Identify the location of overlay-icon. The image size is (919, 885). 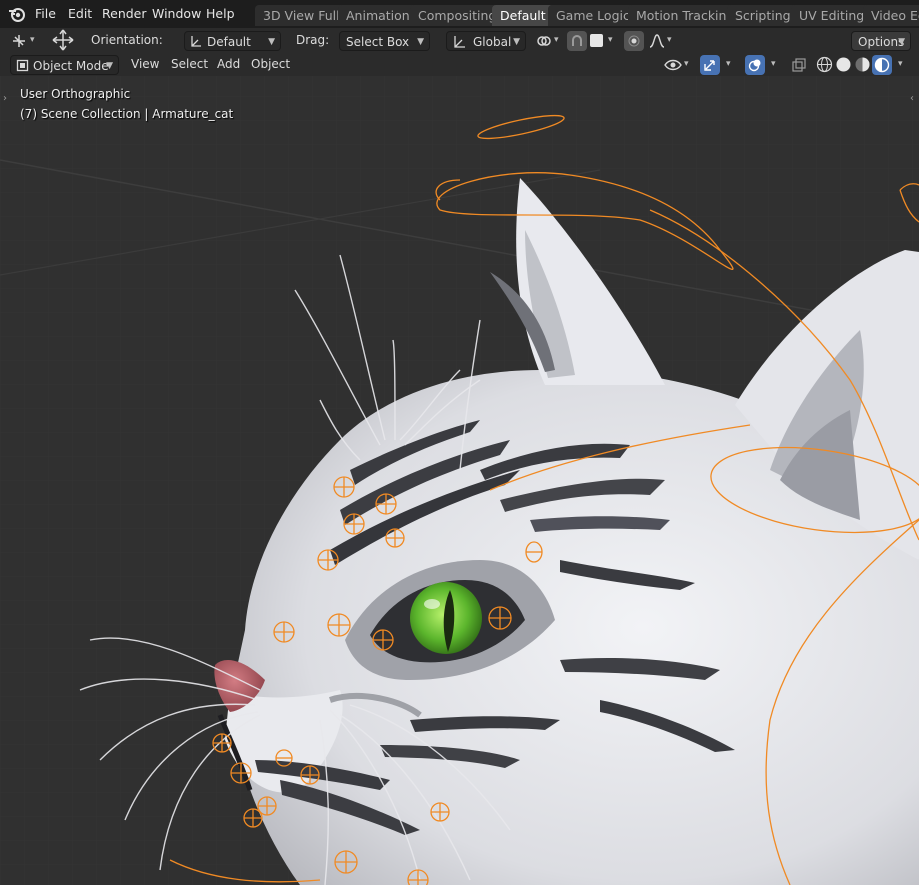
(754, 65).